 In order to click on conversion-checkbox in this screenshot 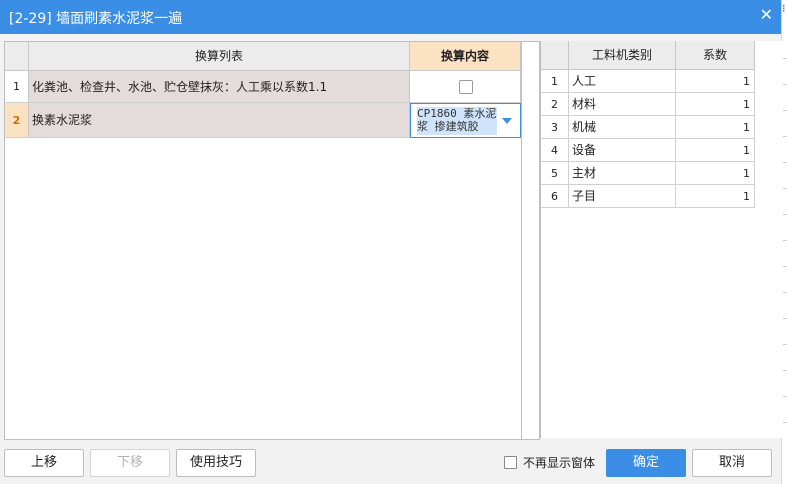, I will do `click(466, 87)`.